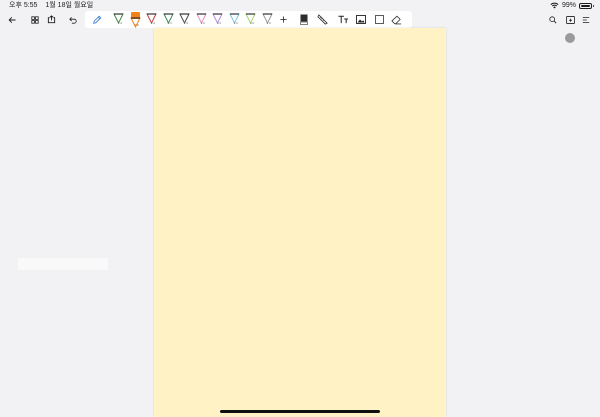  I want to click on text-tool-icon, so click(343, 19).